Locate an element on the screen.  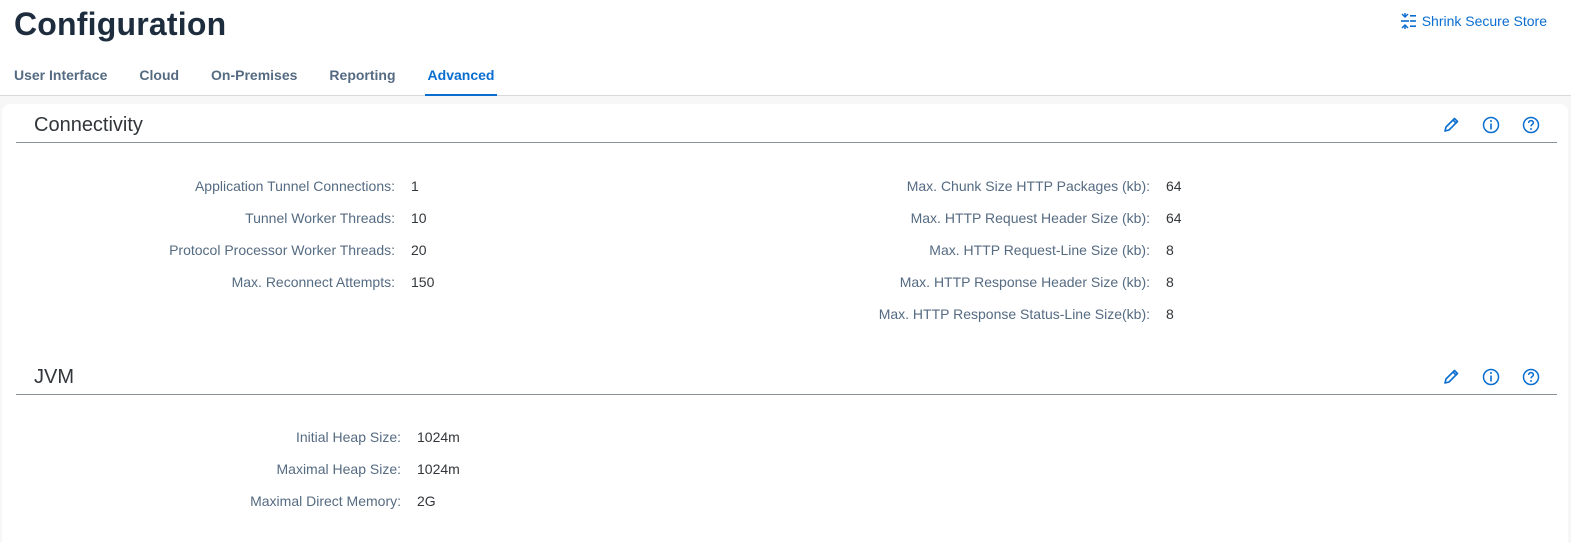
field-label: Max. HTTP Response Header Size (kb): is located at coordinates (1024, 282).